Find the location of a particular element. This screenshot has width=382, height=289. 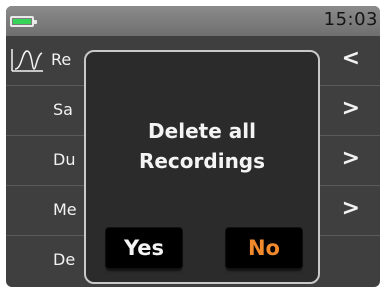

dialog-message-line2: Recordings is located at coordinates (202, 161).